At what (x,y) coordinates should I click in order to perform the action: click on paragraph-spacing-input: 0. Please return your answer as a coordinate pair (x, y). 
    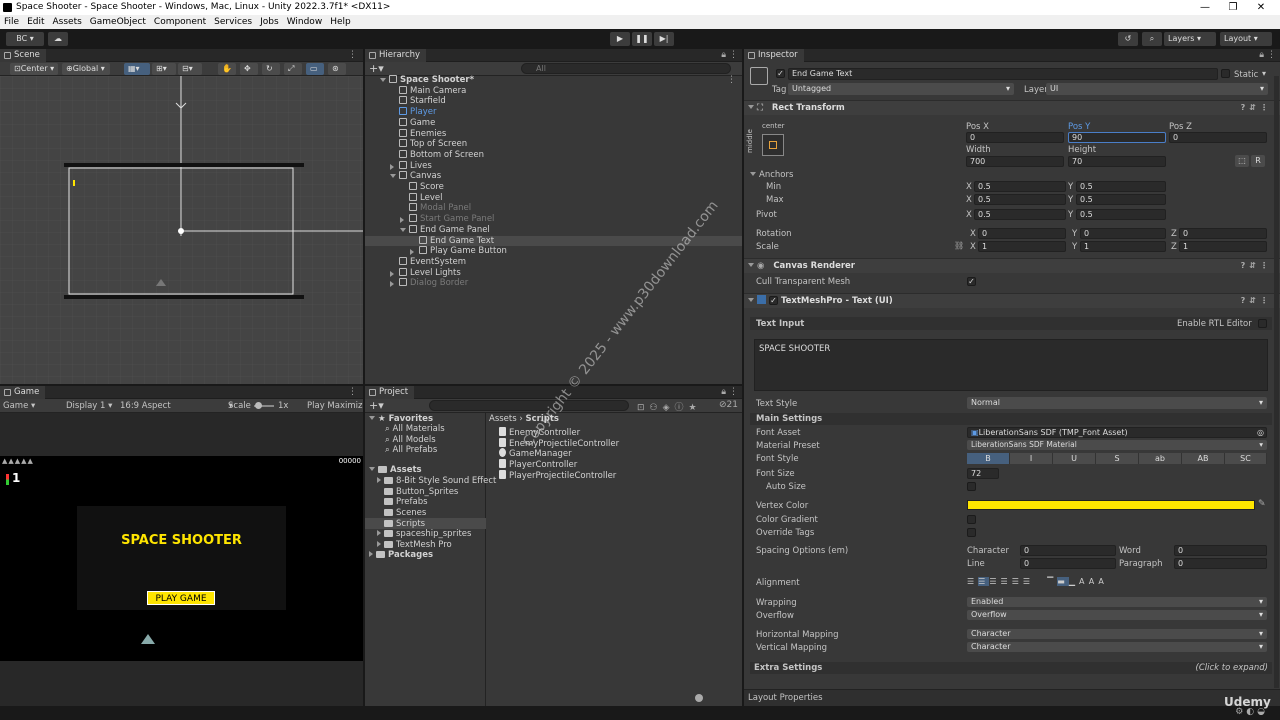
    Looking at the image, I should click on (1220, 563).